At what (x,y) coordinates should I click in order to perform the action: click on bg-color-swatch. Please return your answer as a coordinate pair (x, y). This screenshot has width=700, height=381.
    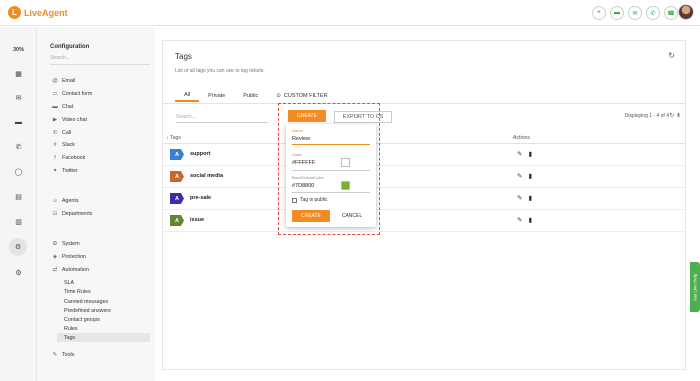
    Looking at the image, I should click on (345, 185).